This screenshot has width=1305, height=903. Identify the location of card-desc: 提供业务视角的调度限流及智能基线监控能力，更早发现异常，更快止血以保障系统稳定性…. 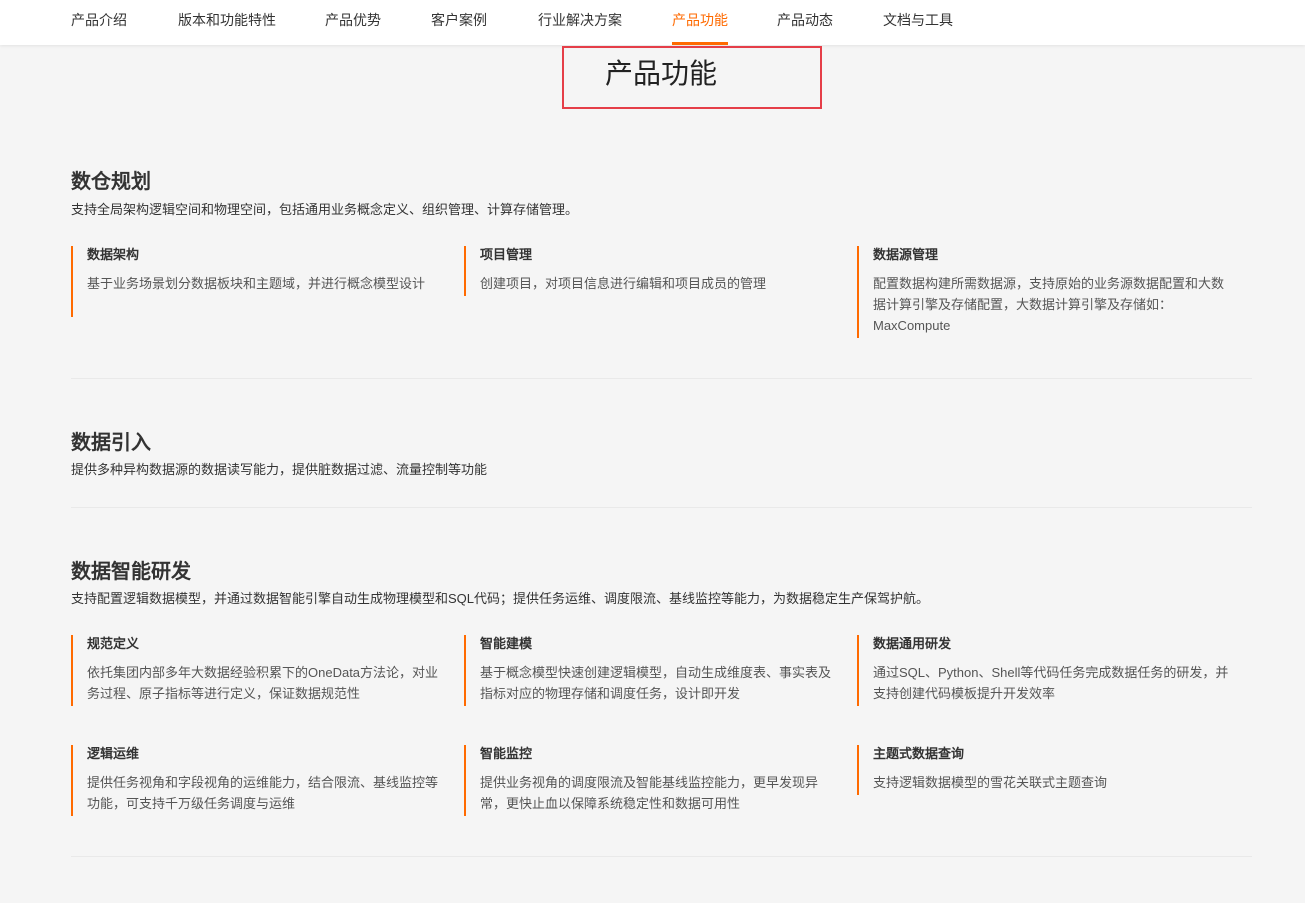
(649, 793).